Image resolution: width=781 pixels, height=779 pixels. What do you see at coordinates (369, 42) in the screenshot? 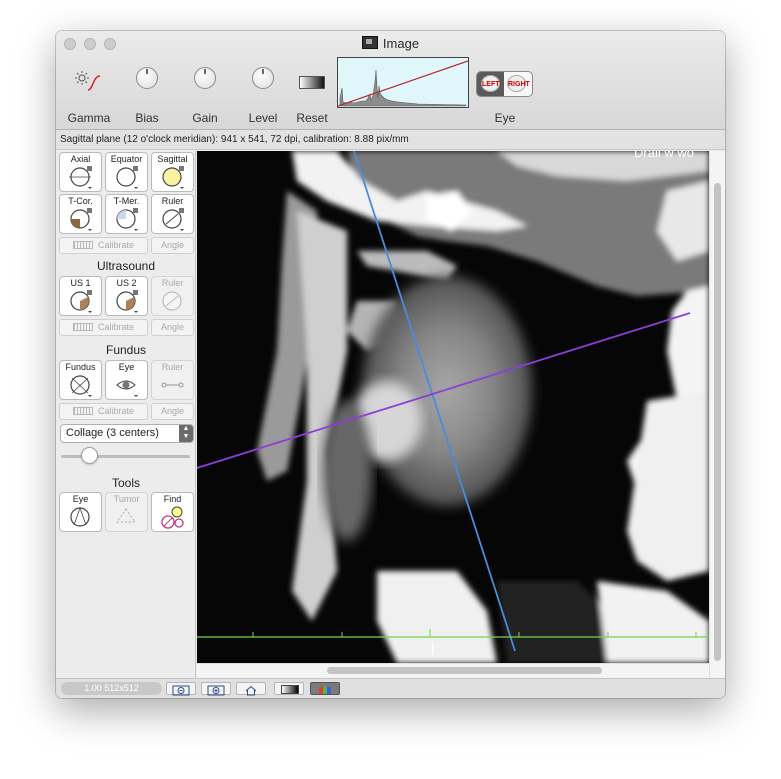
I see `document-icon` at bounding box center [369, 42].